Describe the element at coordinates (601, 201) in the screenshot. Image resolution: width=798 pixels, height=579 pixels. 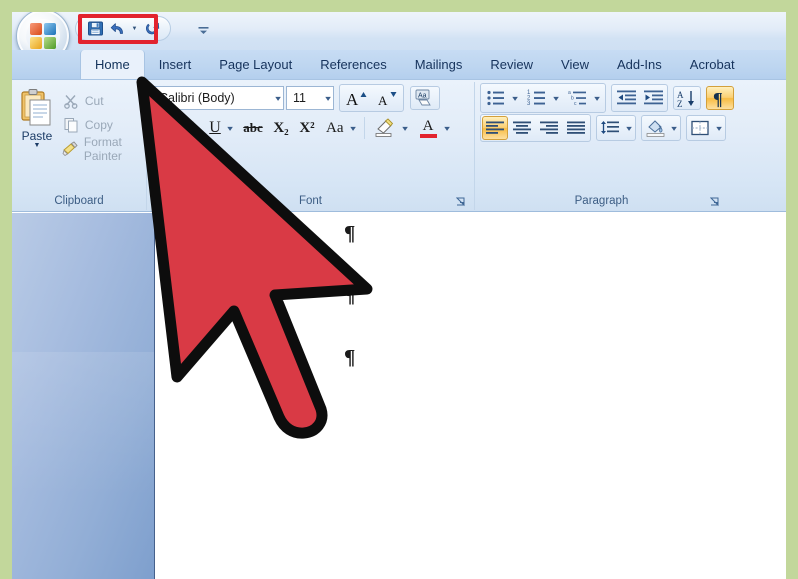
I see `paragraph-label-text: Paragraph` at that location.